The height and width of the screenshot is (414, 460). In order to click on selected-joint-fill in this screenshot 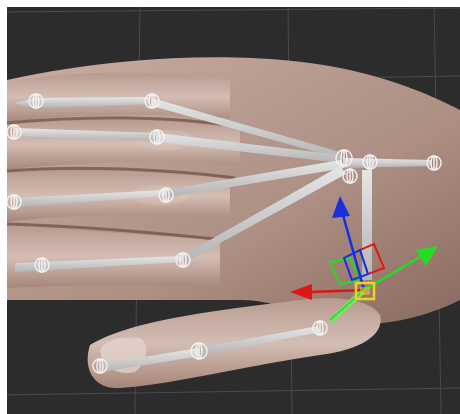, I will do `click(365, 291)`.